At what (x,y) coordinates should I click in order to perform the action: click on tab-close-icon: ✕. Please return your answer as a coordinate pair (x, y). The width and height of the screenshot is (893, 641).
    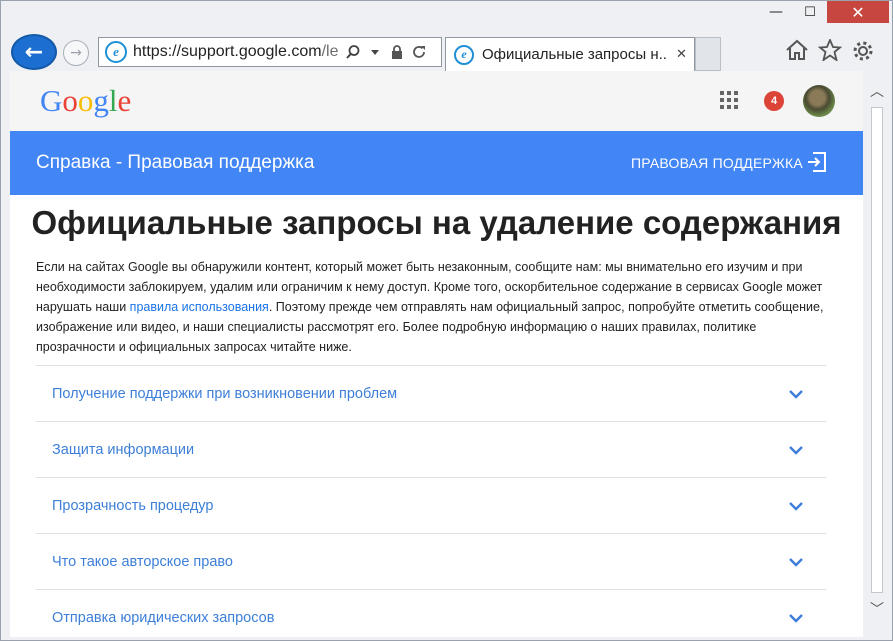
    Looking at the image, I should click on (681, 54).